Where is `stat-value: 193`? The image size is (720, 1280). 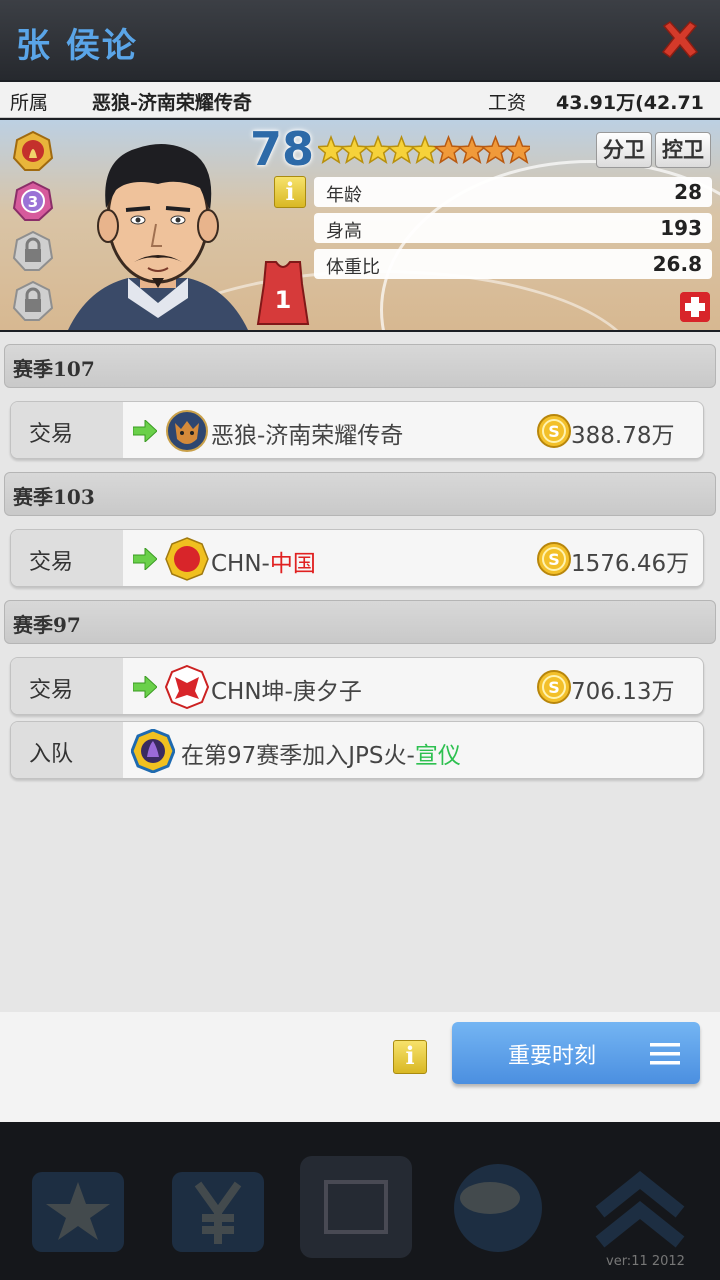 stat-value: 193 is located at coordinates (681, 228).